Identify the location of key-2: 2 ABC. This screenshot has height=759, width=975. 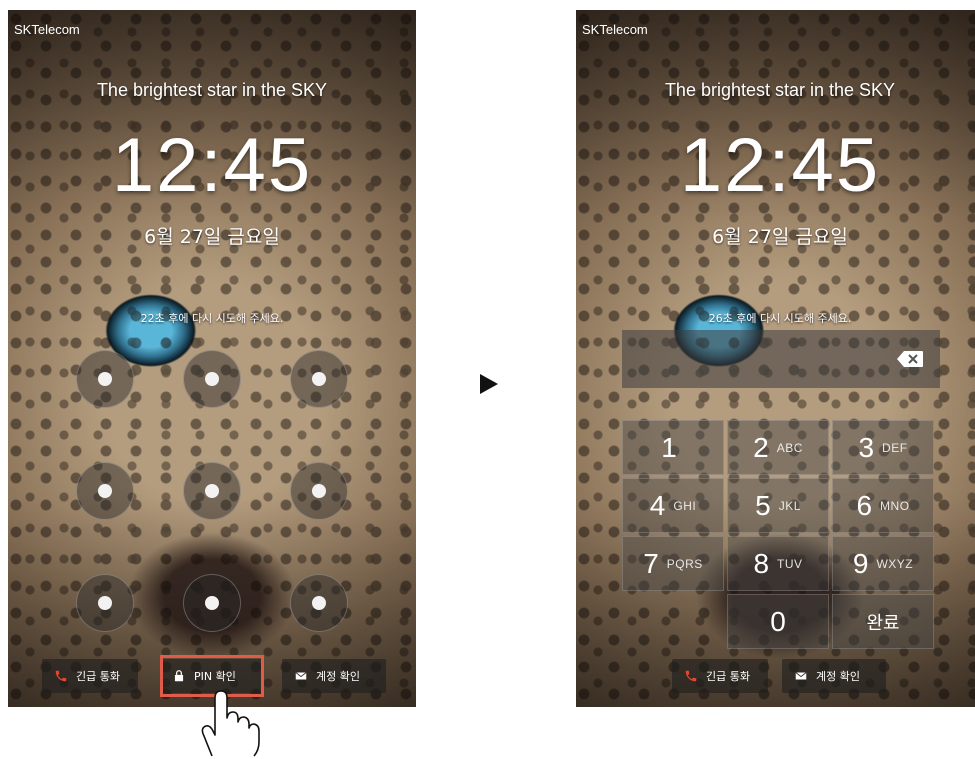
(778, 447).